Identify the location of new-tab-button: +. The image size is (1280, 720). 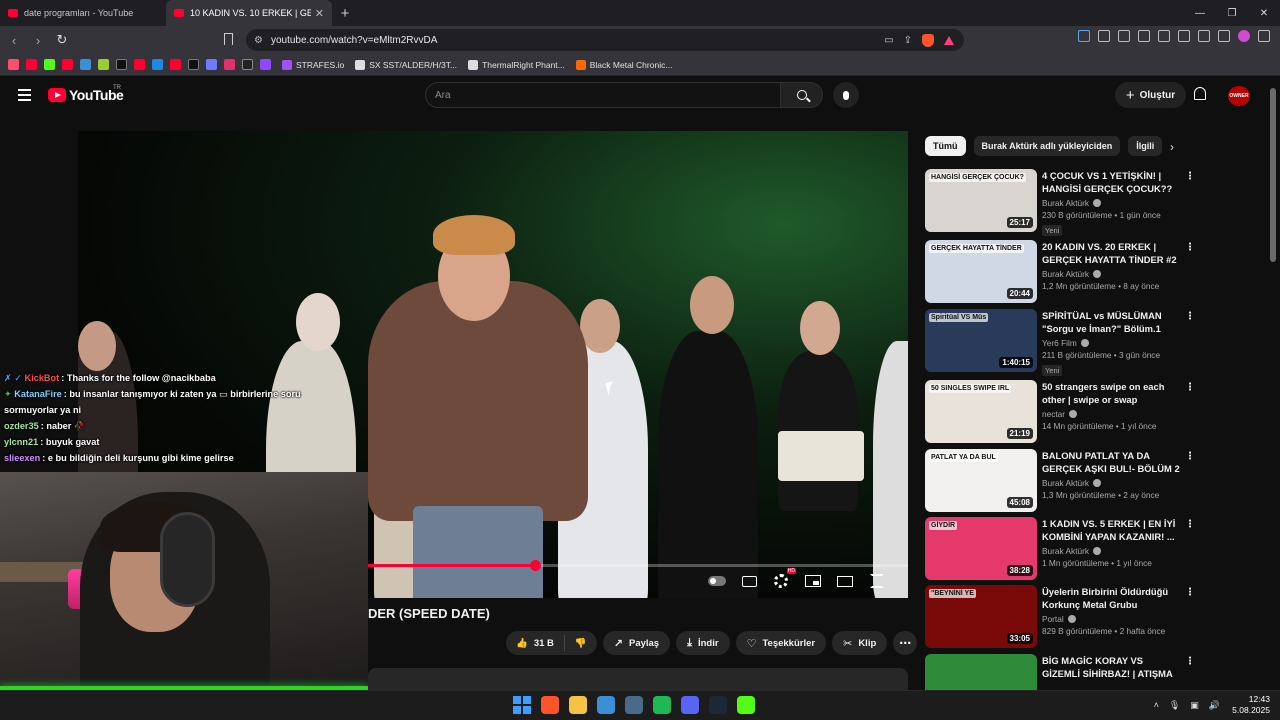
(345, 13).